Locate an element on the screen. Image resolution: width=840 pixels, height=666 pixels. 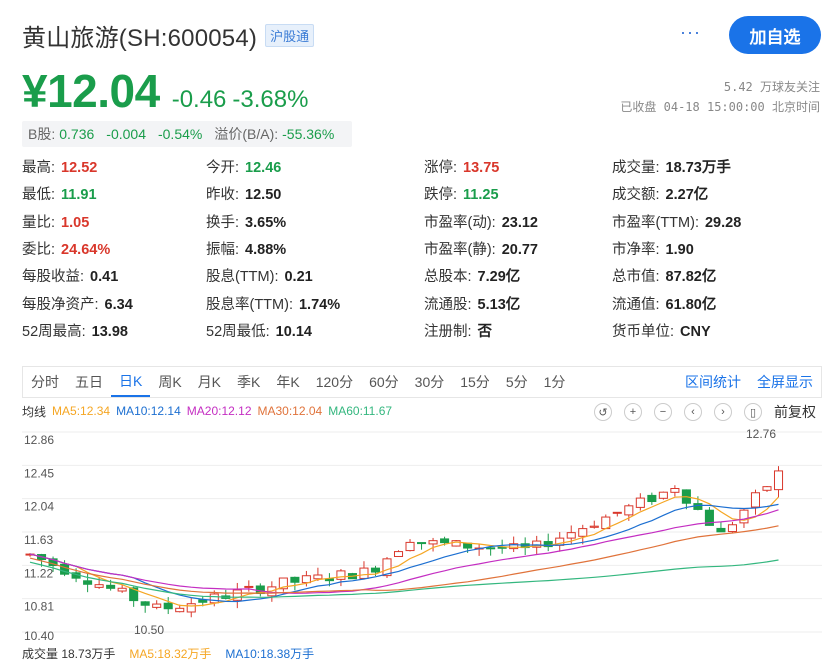
b-share-bar: B股: 0.736 -0.004 -0.54% 溢价(B/A): -55.36% is located at coordinates (187, 134).